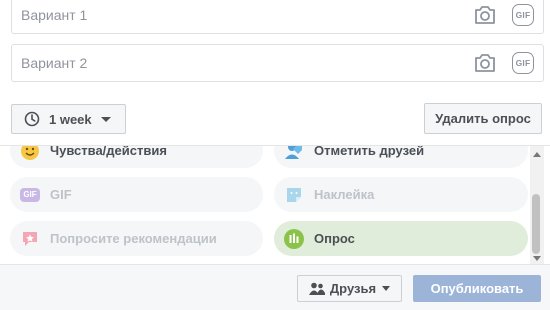  Describe the element at coordinates (277, 63) in the screenshot. I see `poll-option-2-field: Вариант 2 GIF` at that location.